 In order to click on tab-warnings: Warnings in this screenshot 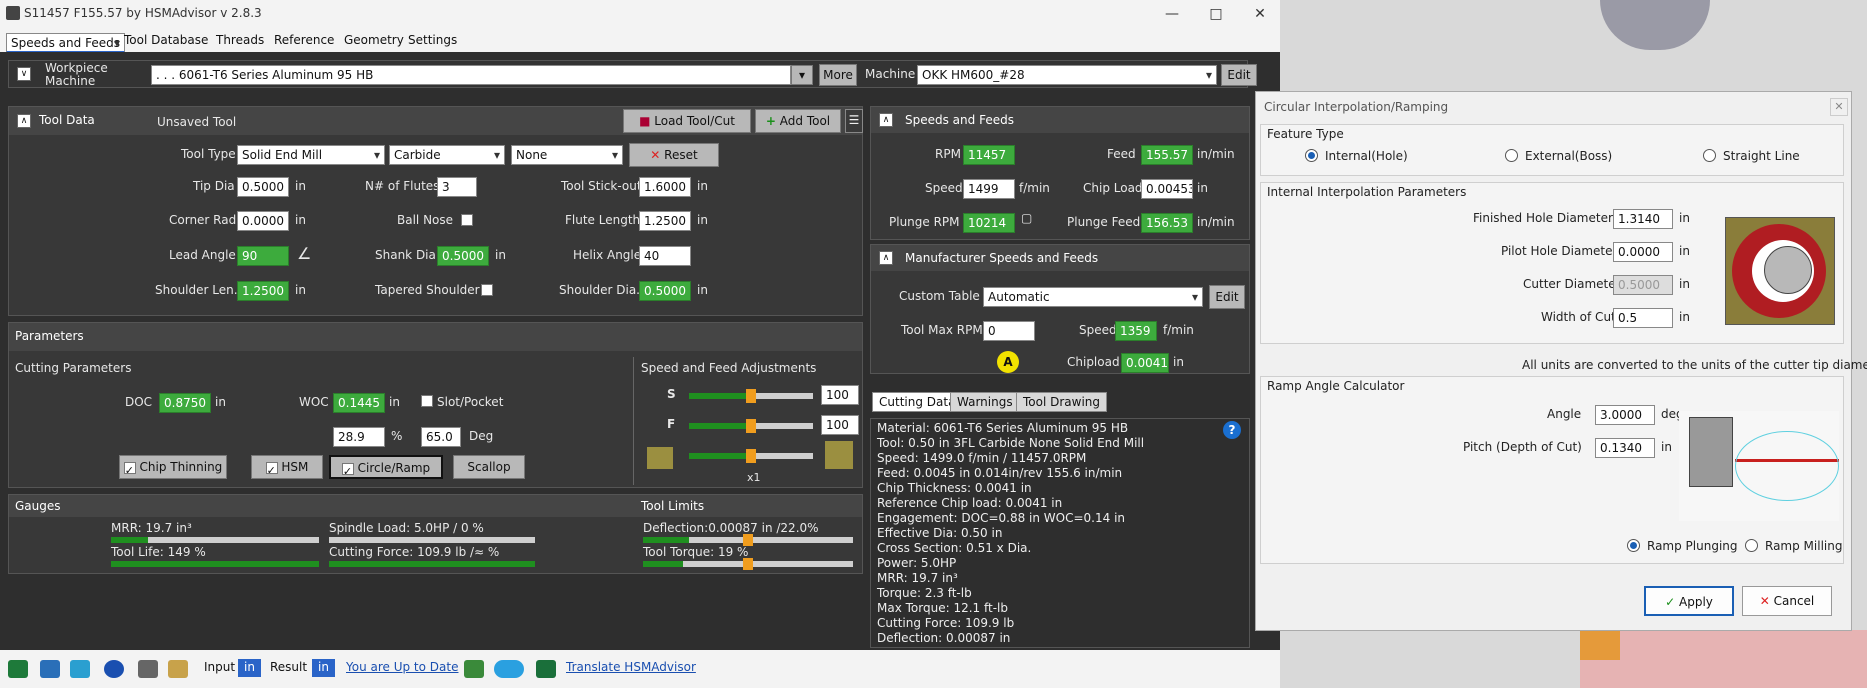, I will do `click(985, 402)`.